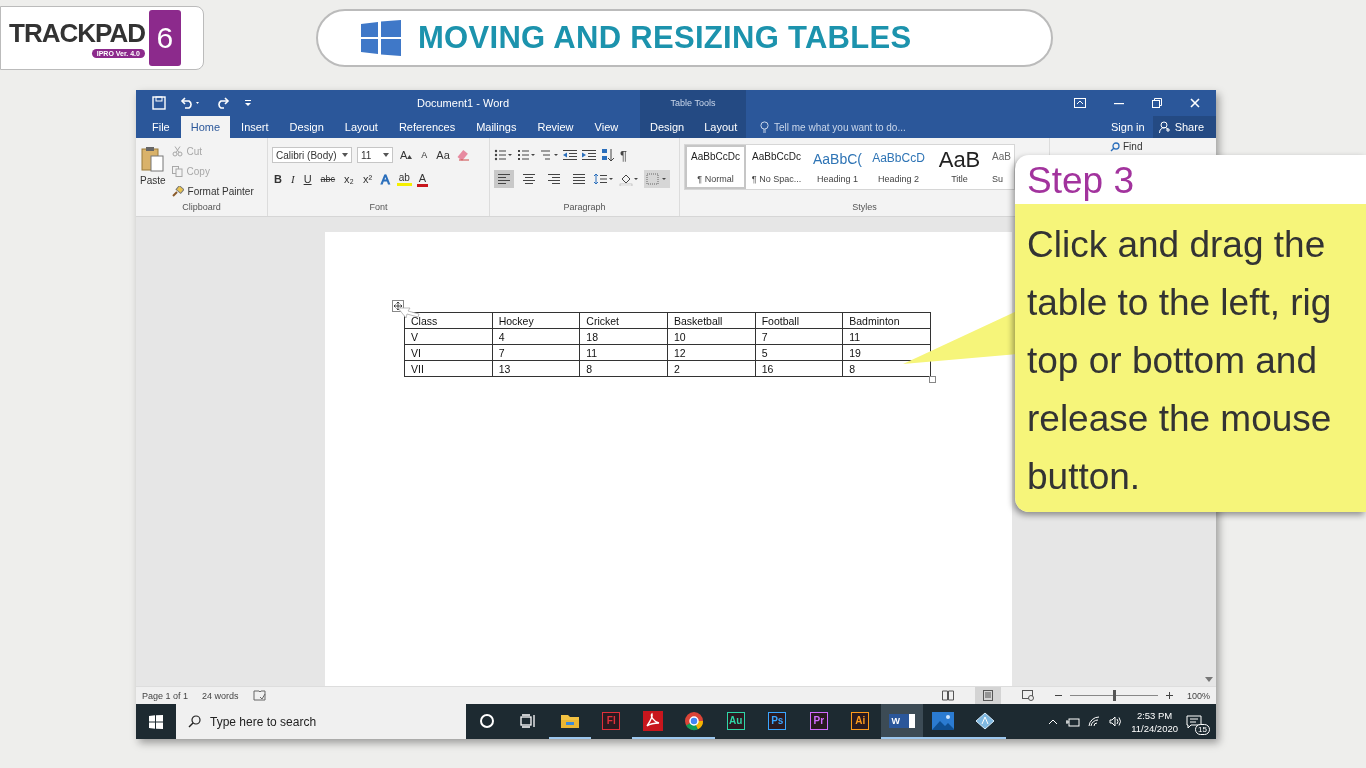 This screenshot has width=1366, height=768. I want to click on shrink-font-button: A, so click(424, 155).